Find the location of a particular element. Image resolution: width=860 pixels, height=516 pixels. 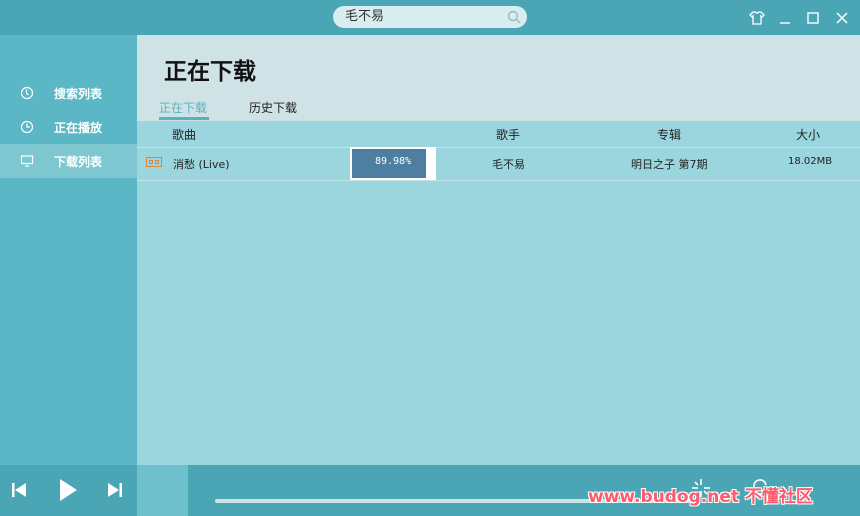

skin-shirt-icon is located at coordinates (757, 18).